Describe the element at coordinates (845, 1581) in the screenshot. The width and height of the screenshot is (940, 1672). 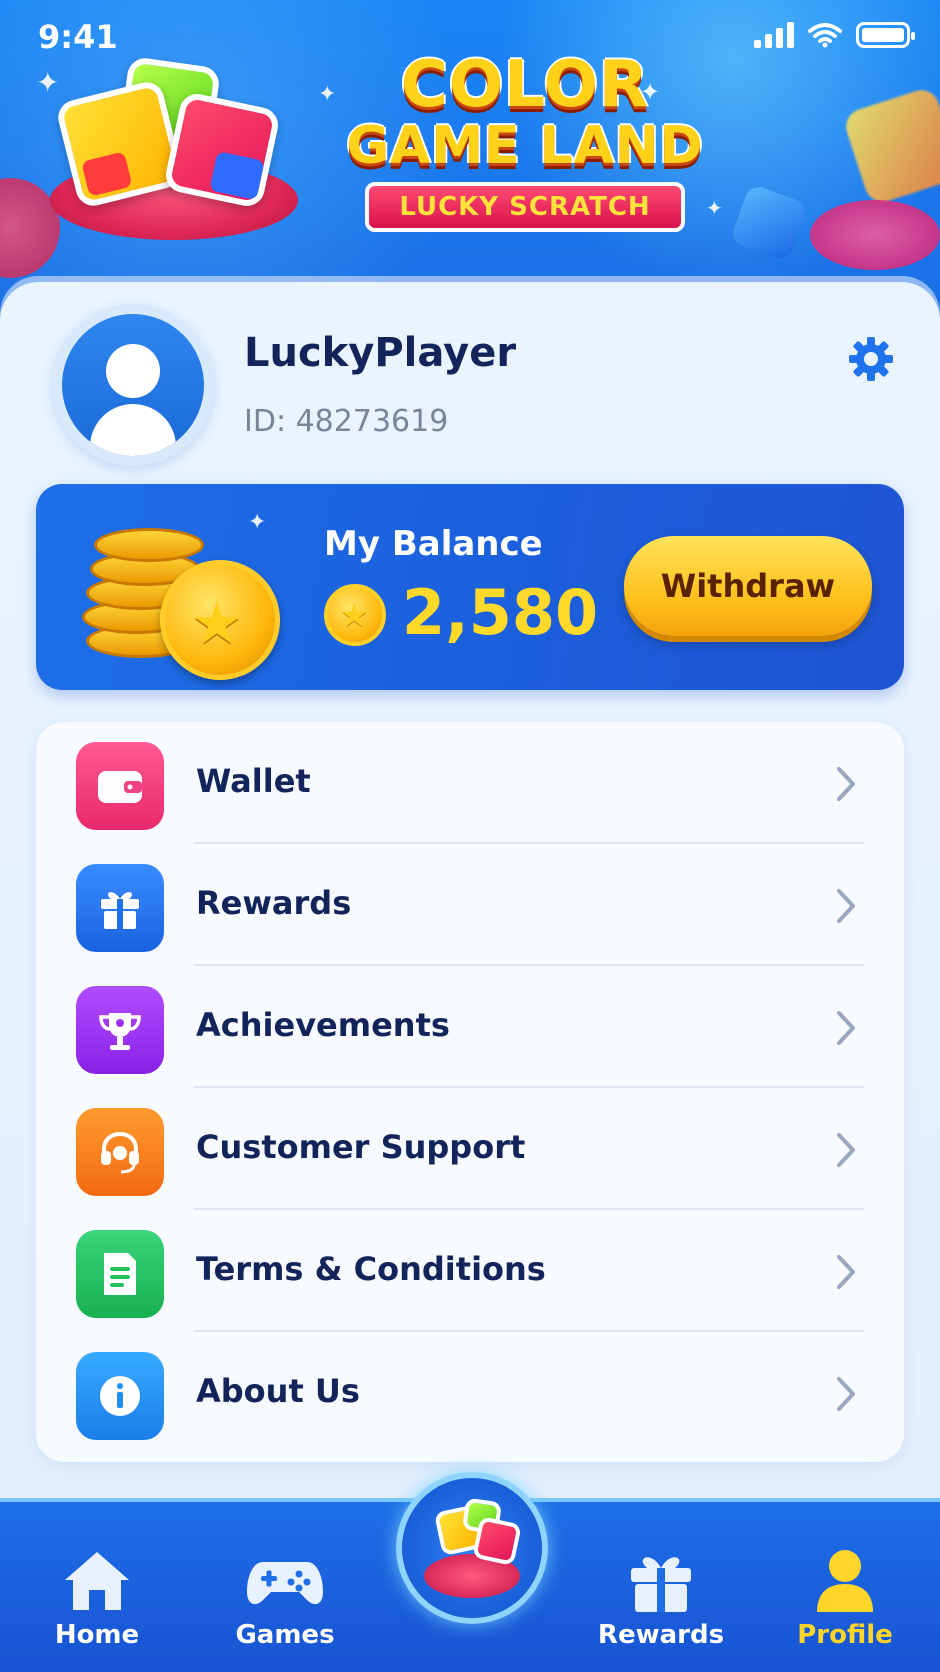
I see `person-icon` at that location.